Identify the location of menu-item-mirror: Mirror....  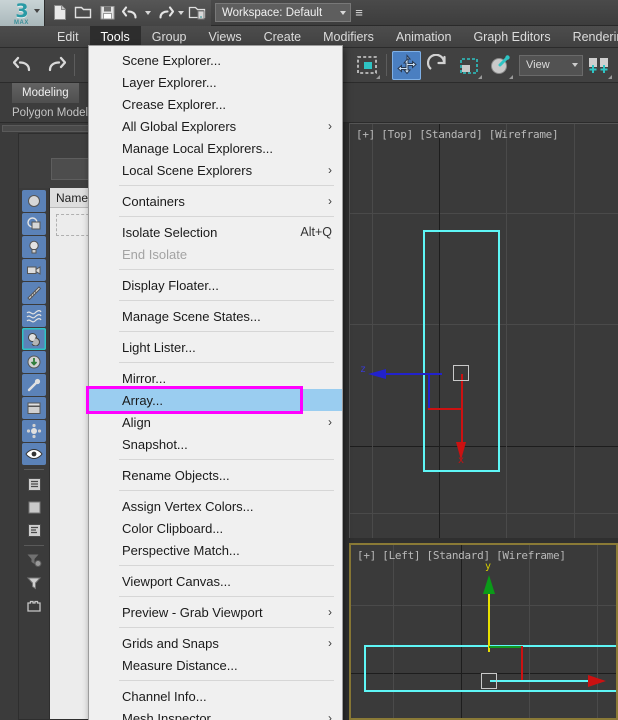
(215, 378).